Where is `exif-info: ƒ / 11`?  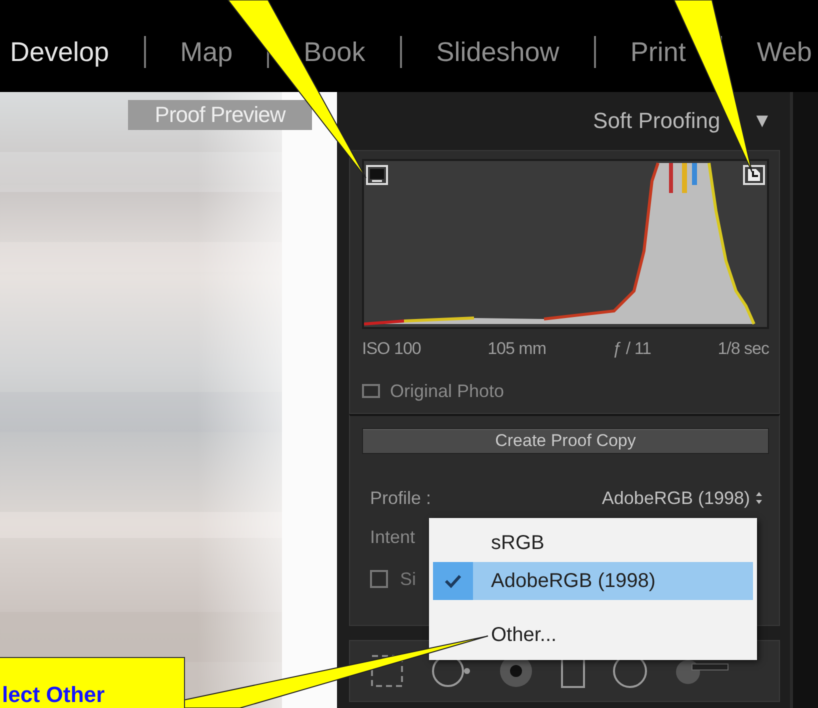 exif-info: ƒ / 11 is located at coordinates (631, 349).